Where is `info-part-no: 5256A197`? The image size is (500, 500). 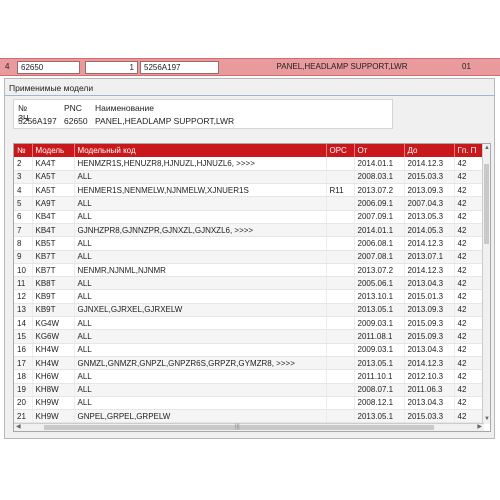
info-part-no: 5256A197 is located at coordinates (37, 121).